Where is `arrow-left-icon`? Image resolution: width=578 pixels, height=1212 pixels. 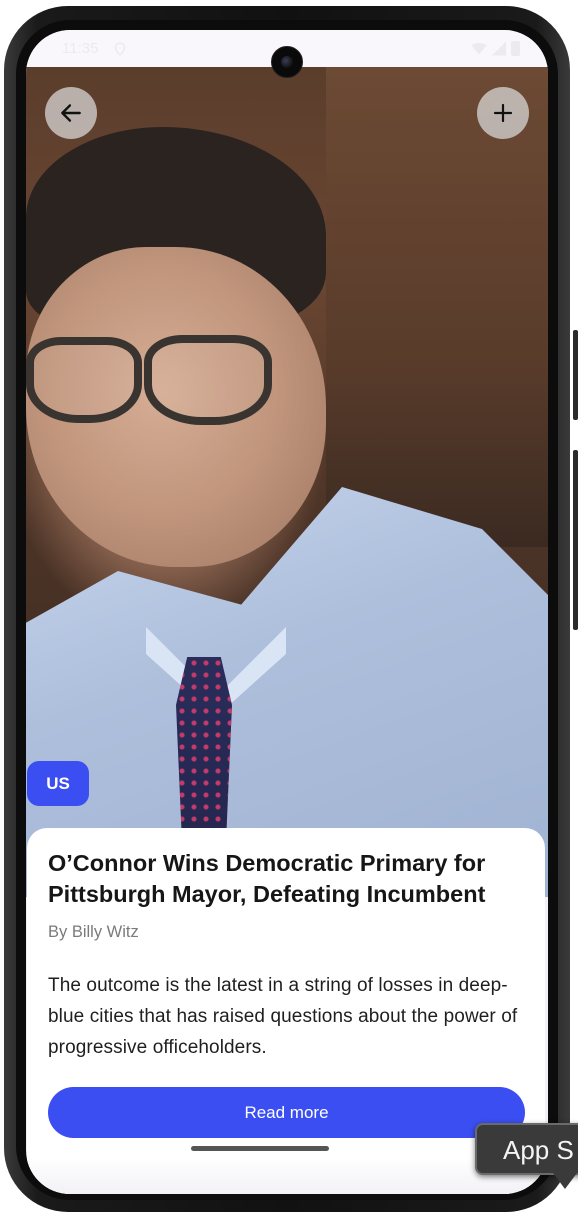
arrow-left-icon is located at coordinates (71, 113).